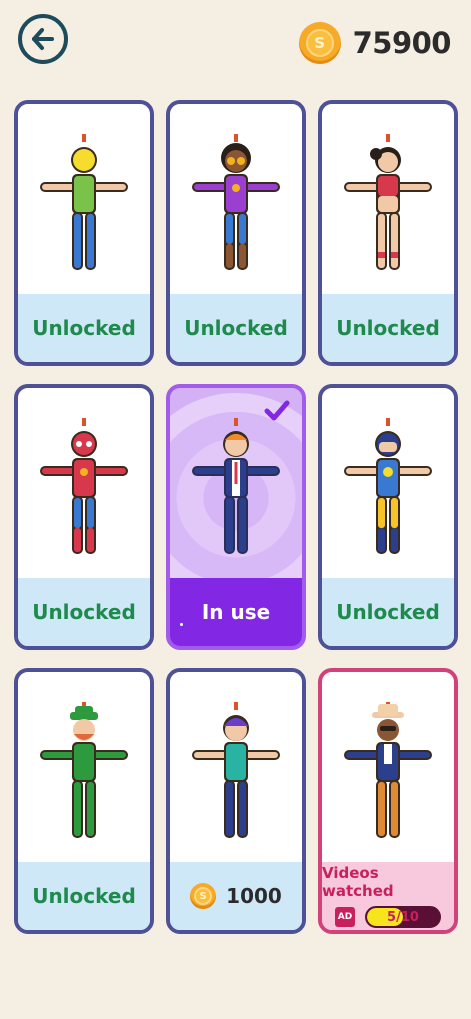 This screenshot has height=1019, width=471. I want to click on skin-card-8: S 1000, so click(236, 801).